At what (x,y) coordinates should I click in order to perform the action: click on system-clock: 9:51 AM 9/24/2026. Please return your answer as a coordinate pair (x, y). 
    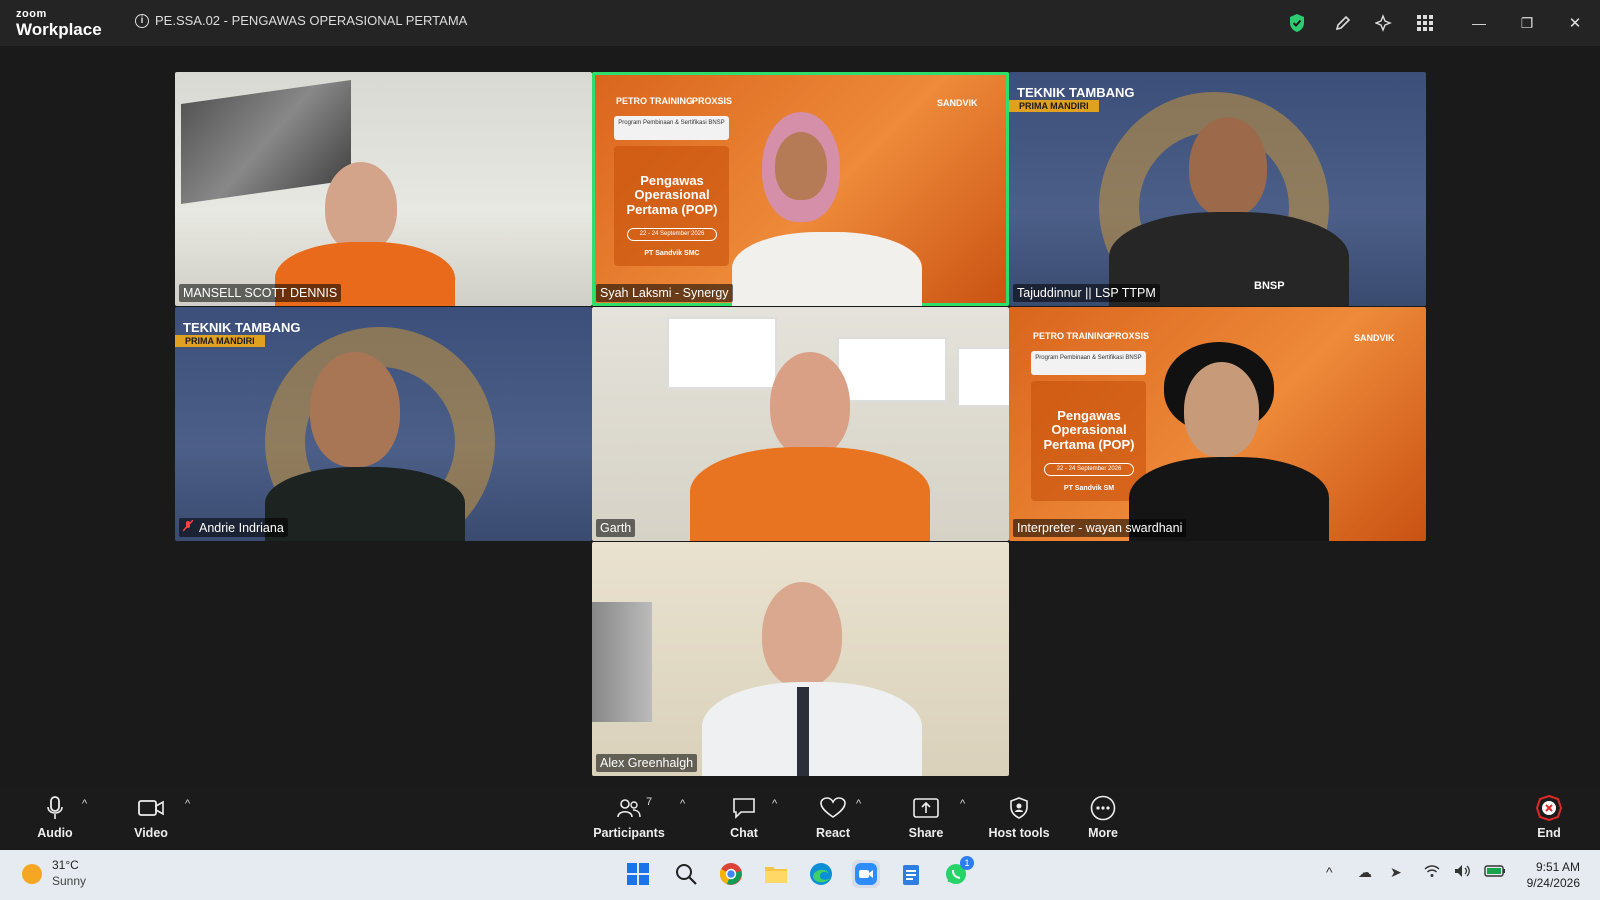
    Looking at the image, I should click on (1553, 875).